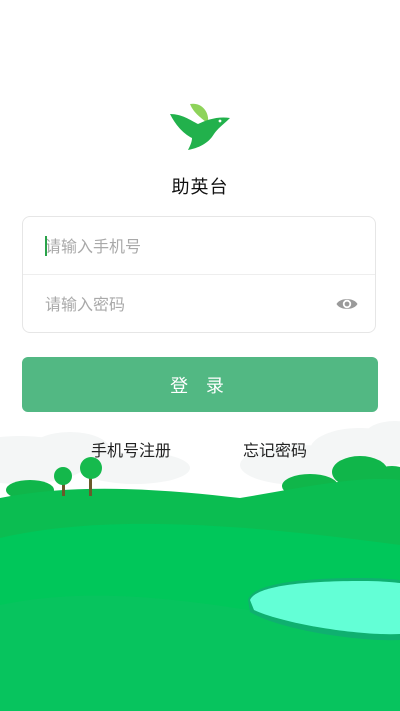  Describe the element at coordinates (46, 246) in the screenshot. I see `text-caret` at that location.